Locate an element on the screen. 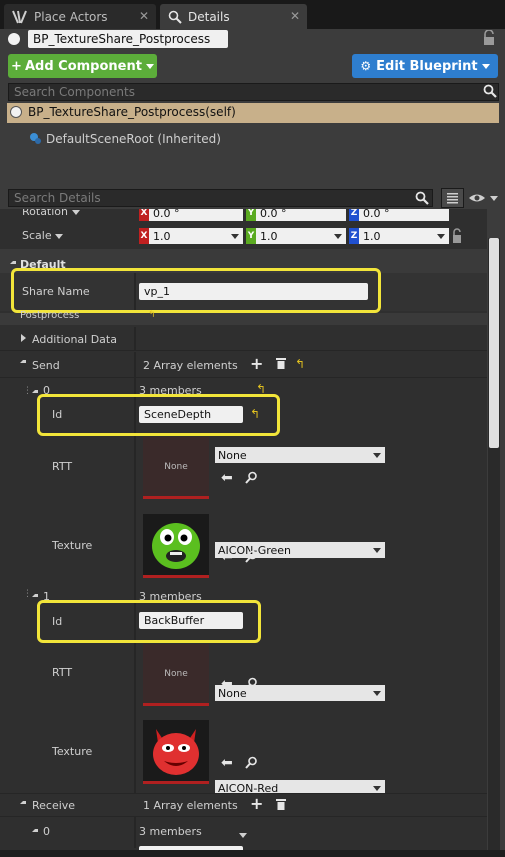 This screenshot has height=857, width=505. actor-name-field: BP_TextureShare_Postprocess is located at coordinates (128, 39).